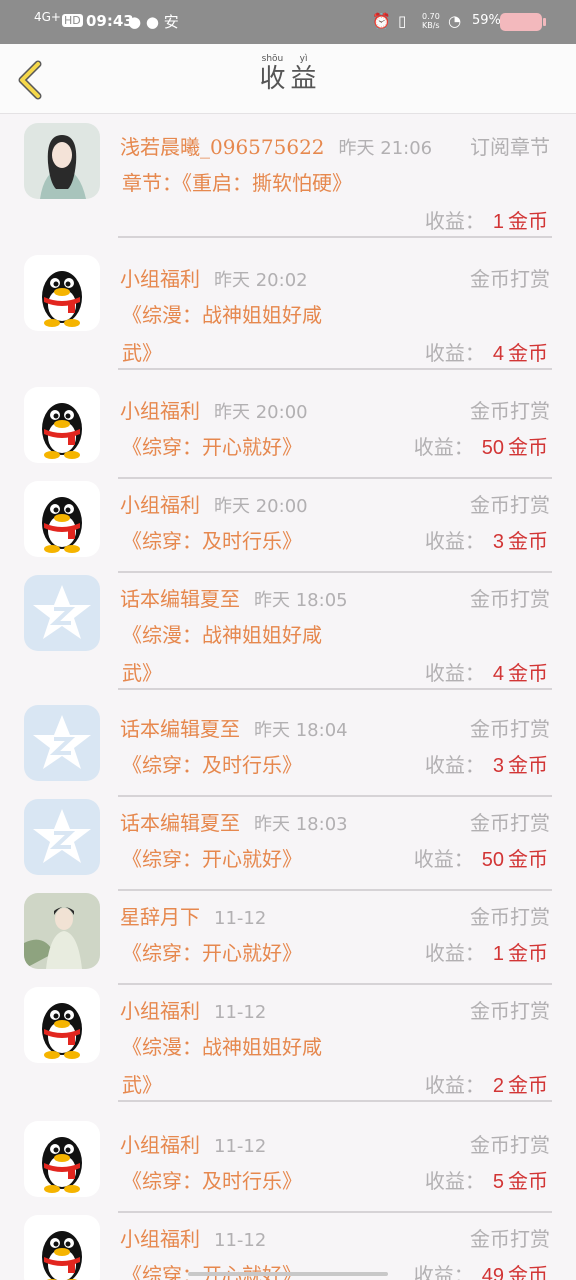 The image size is (576, 1280). What do you see at coordinates (288, 1274) in the screenshot?
I see `home-indicator` at bounding box center [288, 1274].